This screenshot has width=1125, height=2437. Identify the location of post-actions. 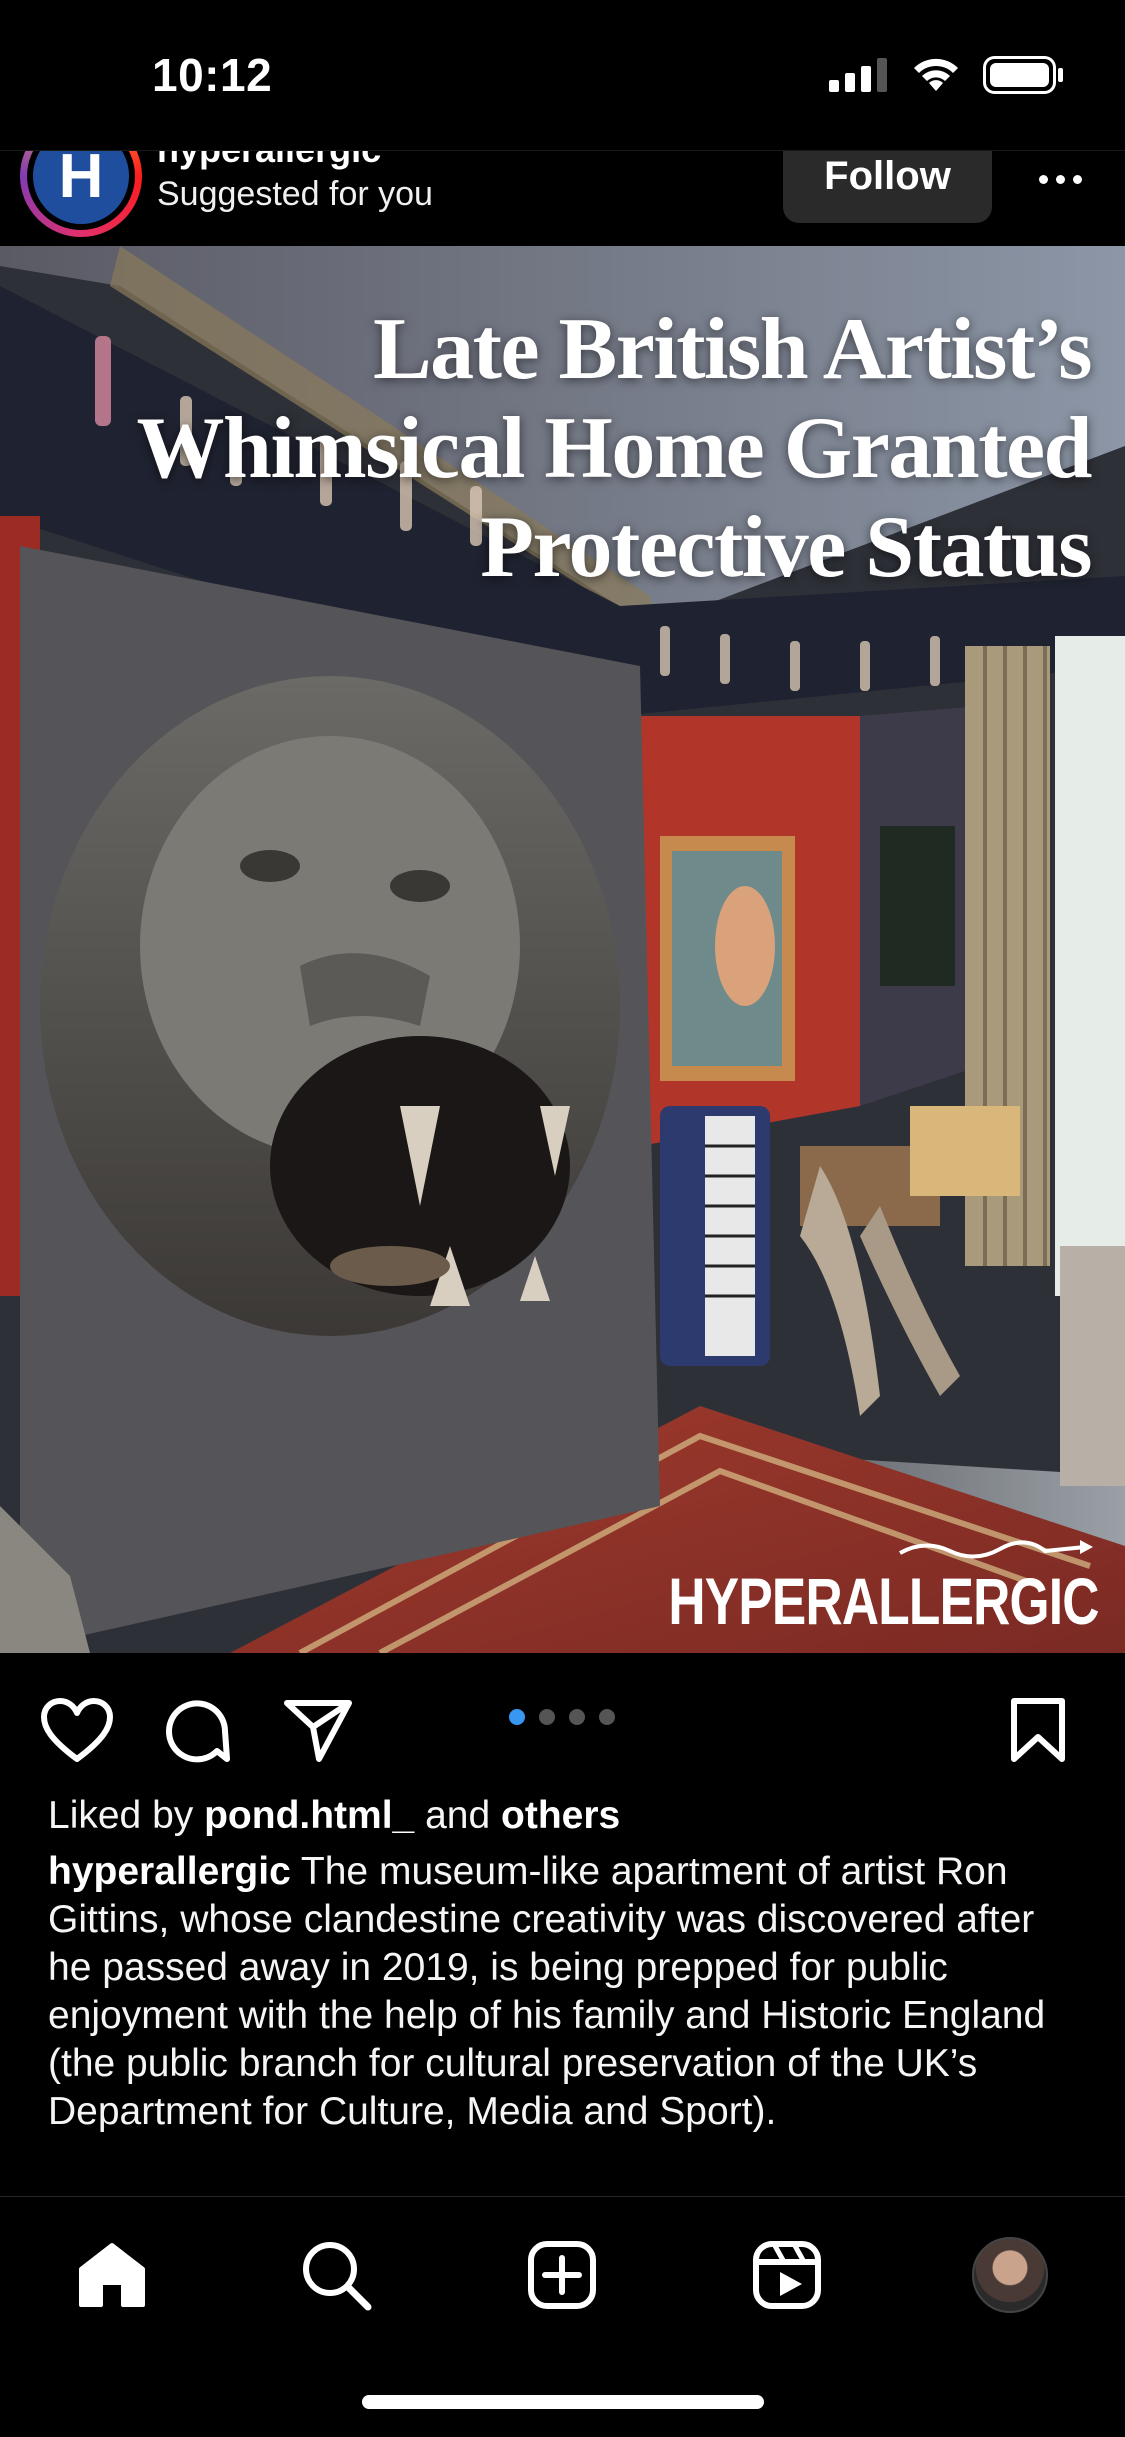
(562, 1723).